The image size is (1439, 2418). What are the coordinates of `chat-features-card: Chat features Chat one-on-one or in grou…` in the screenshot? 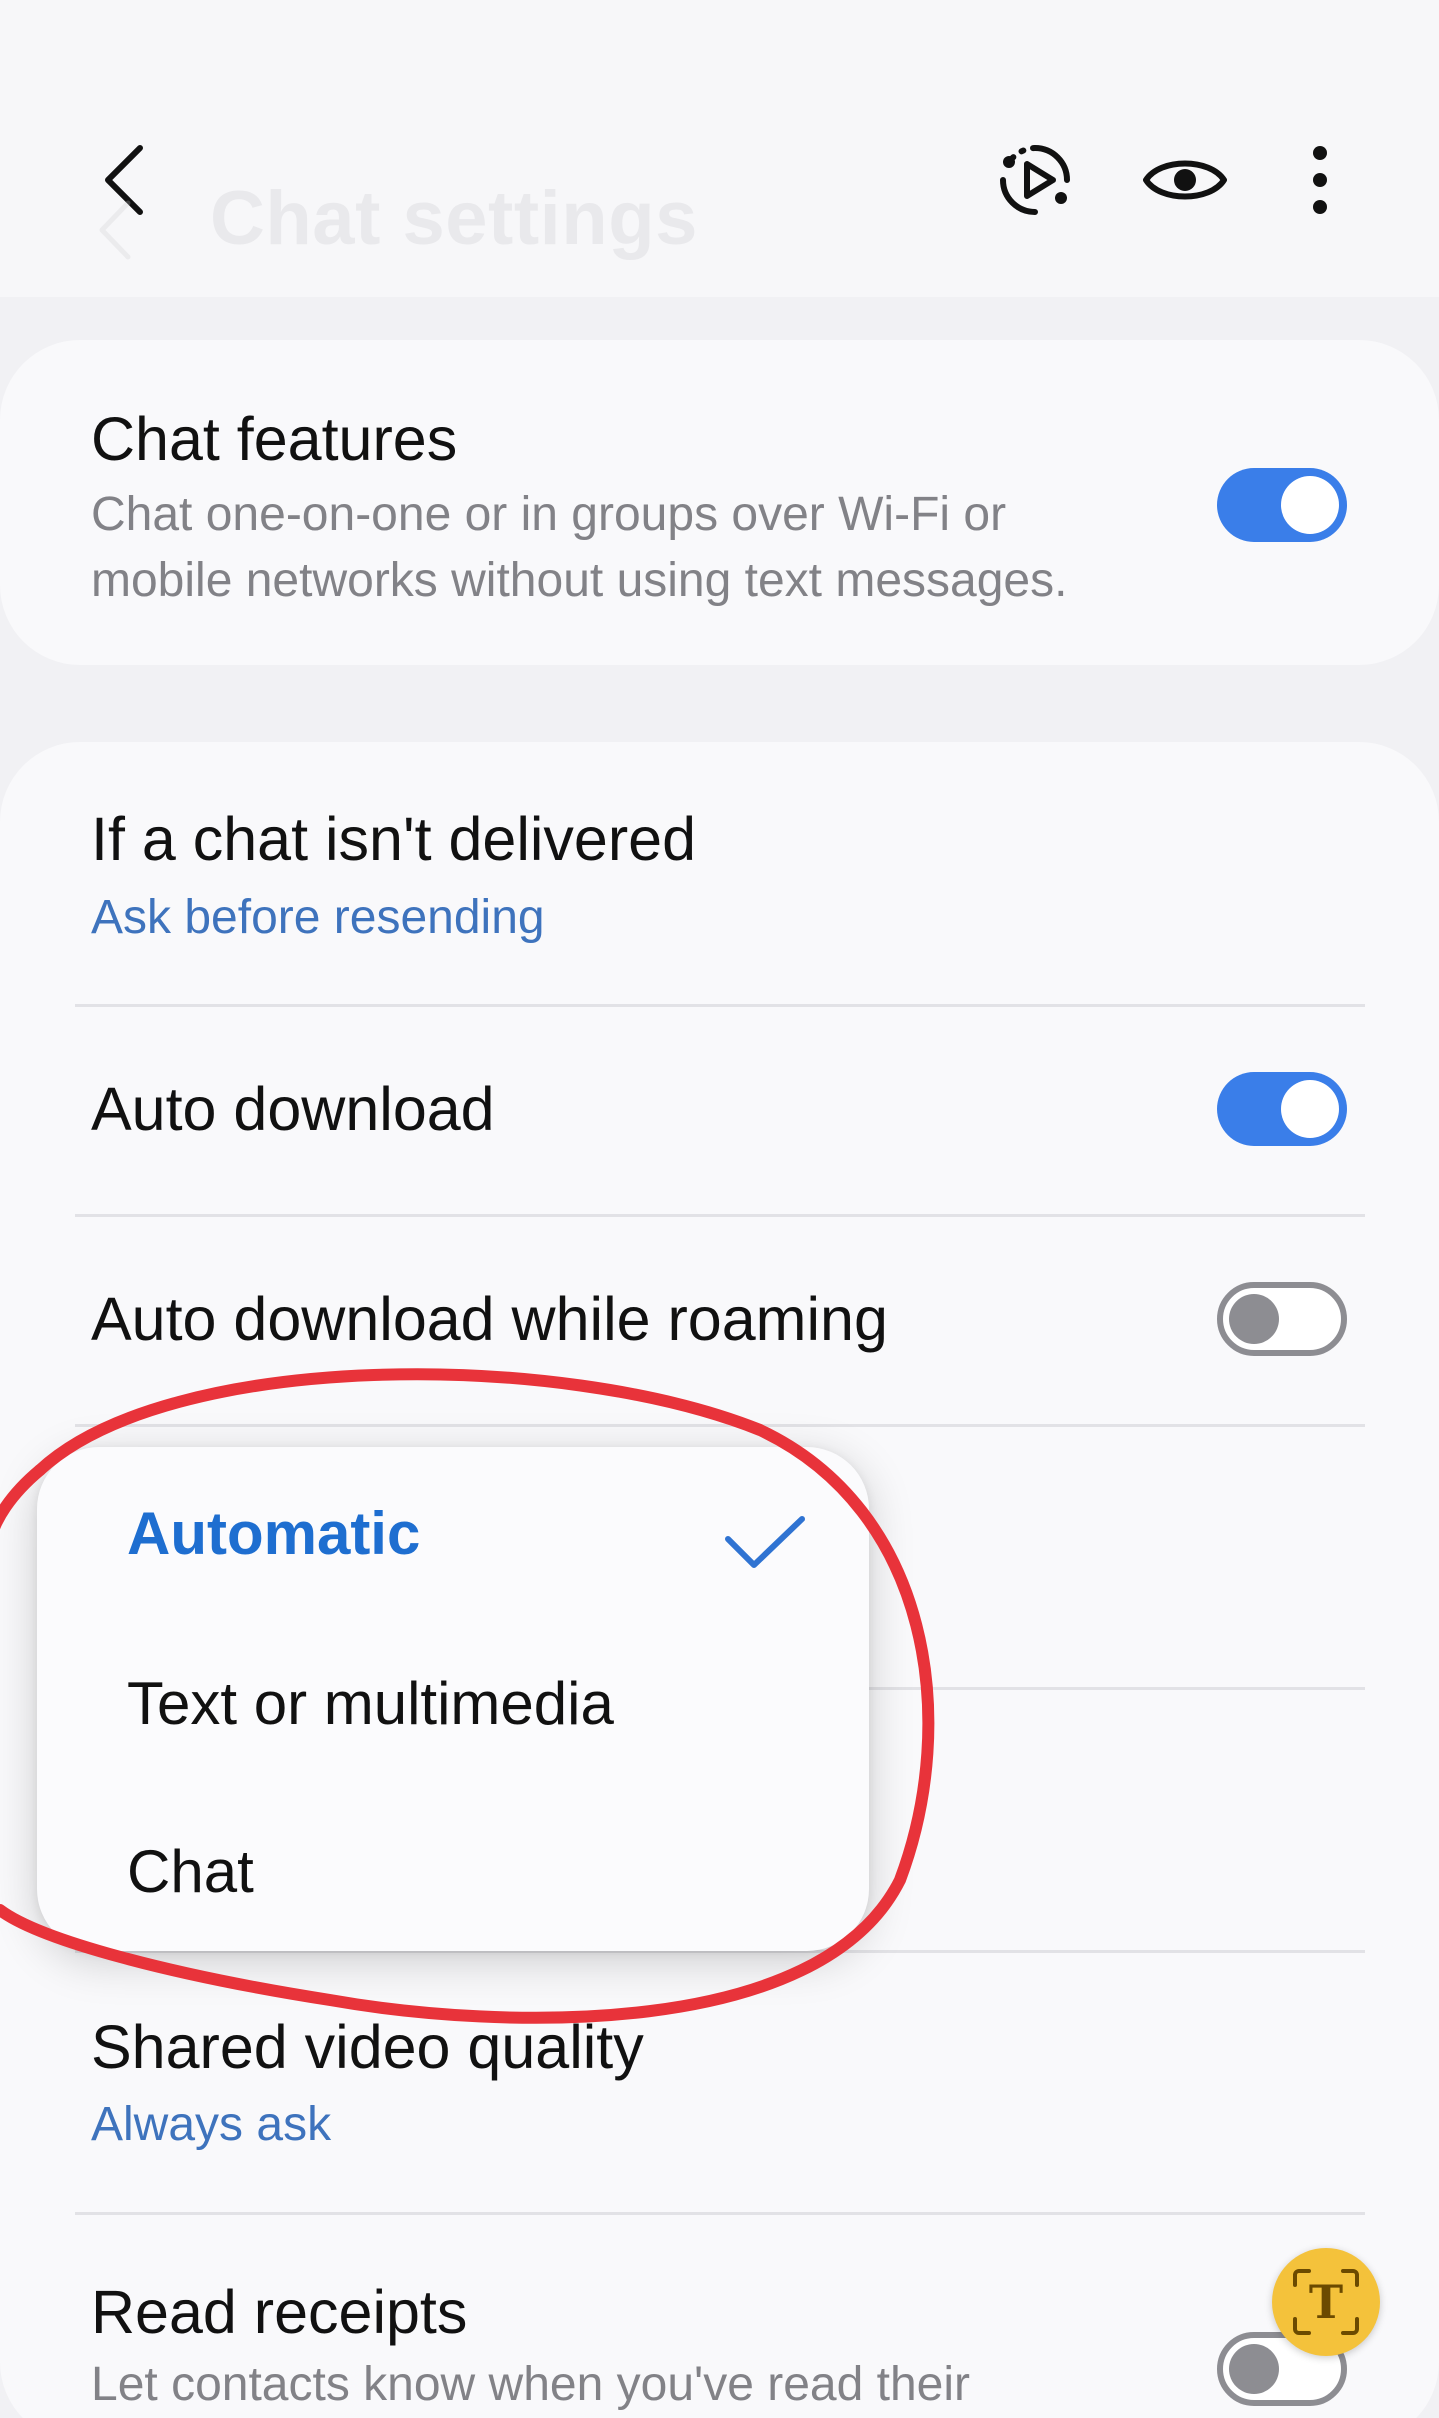 It's located at (719, 502).